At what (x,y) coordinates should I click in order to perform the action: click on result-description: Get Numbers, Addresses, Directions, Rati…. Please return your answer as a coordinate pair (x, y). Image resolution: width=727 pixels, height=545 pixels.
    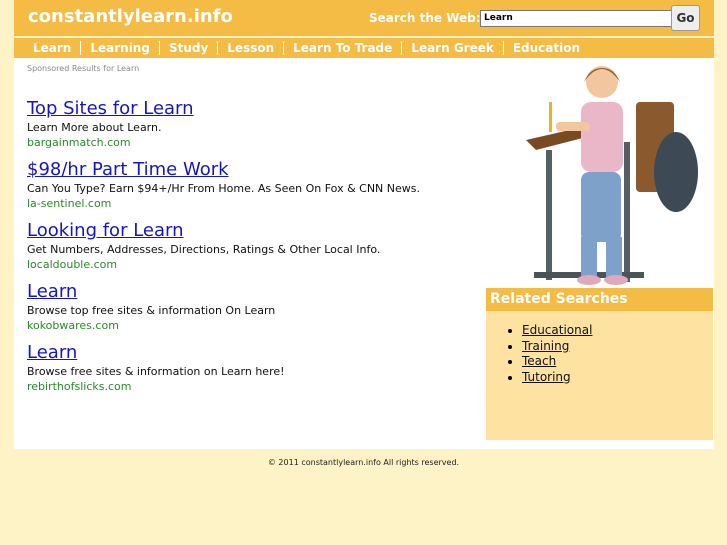
    Looking at the image, I should click on (204, 249).